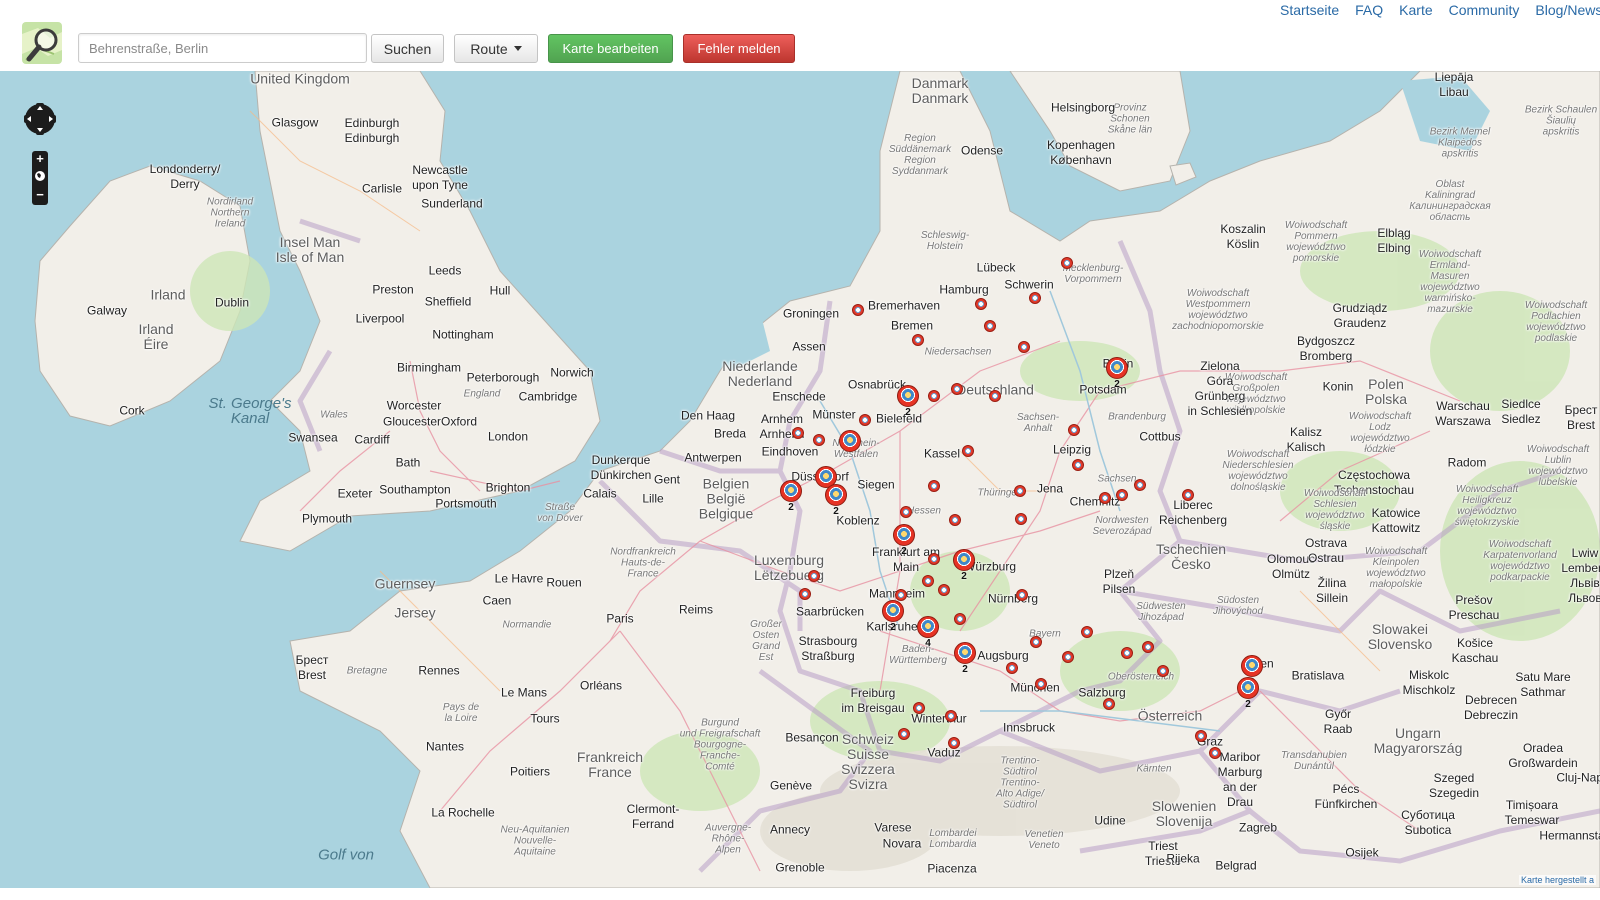 The width and height of the screenshot is (1600, 900). What do you see at coordinates (313, 437) in the screenshot?
I see `map-label-swansea: Swansea` at bounding box center [313, 437].